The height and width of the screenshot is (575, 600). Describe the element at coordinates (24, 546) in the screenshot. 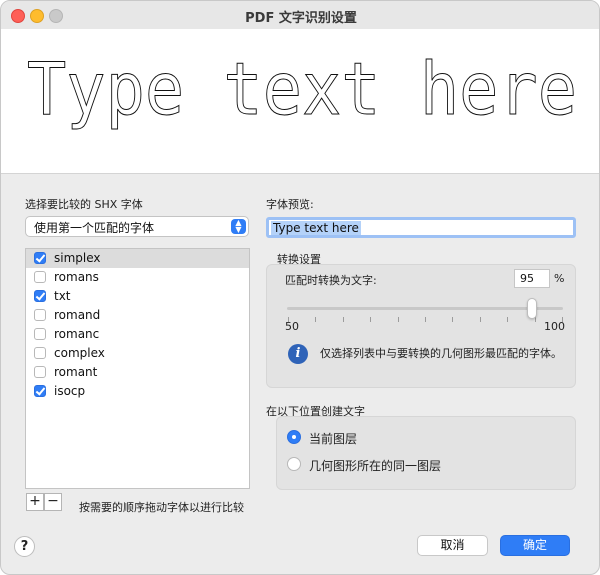

I see `help-button: ?` at that location.